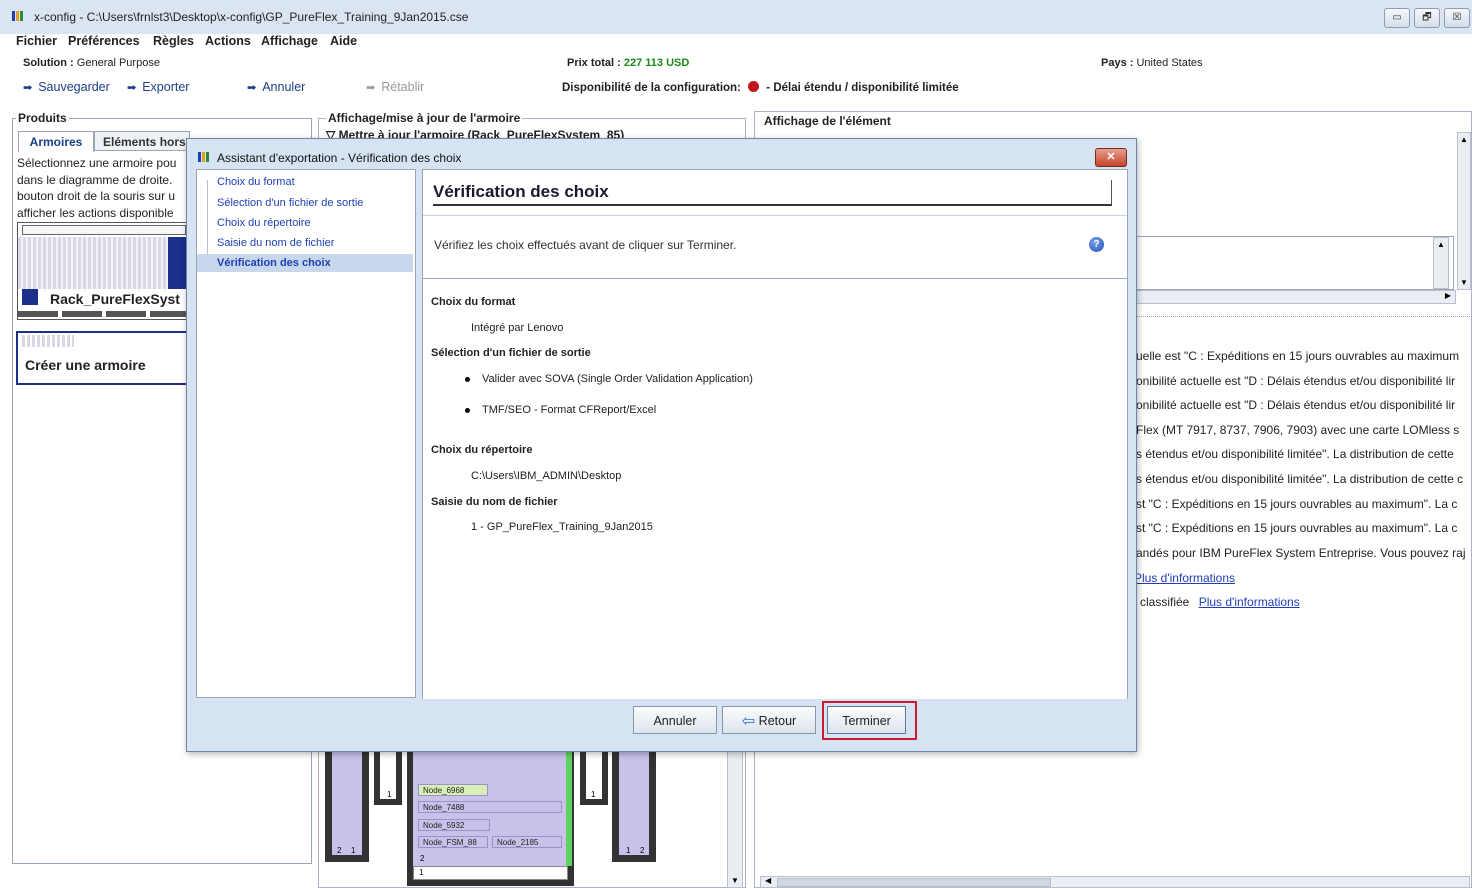 The image size is (1472, 888). What do you see at coordinates (453, 790) in the screenshot?
I see `node-item: Node_6968` at bounding box center [453, 790].